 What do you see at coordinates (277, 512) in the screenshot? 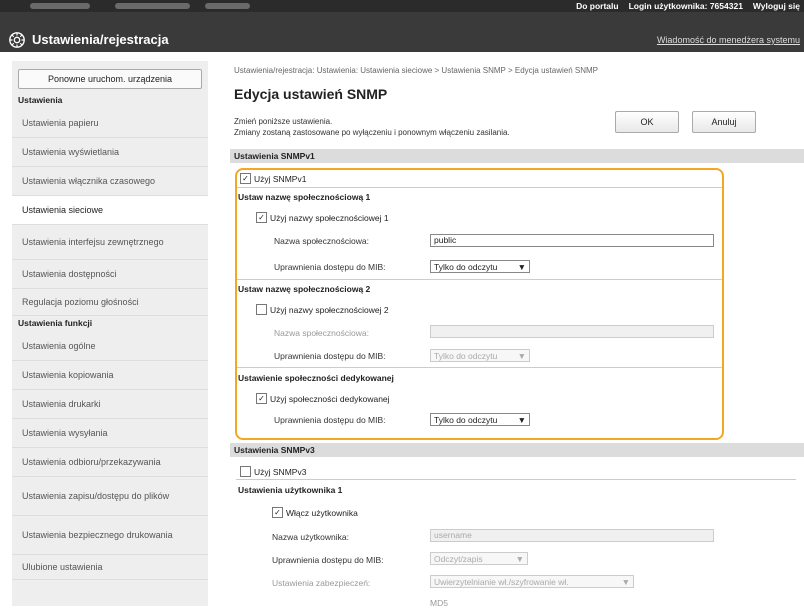
I see `enable-user1-checkbox: ✓` at bounding box center [277, 512].